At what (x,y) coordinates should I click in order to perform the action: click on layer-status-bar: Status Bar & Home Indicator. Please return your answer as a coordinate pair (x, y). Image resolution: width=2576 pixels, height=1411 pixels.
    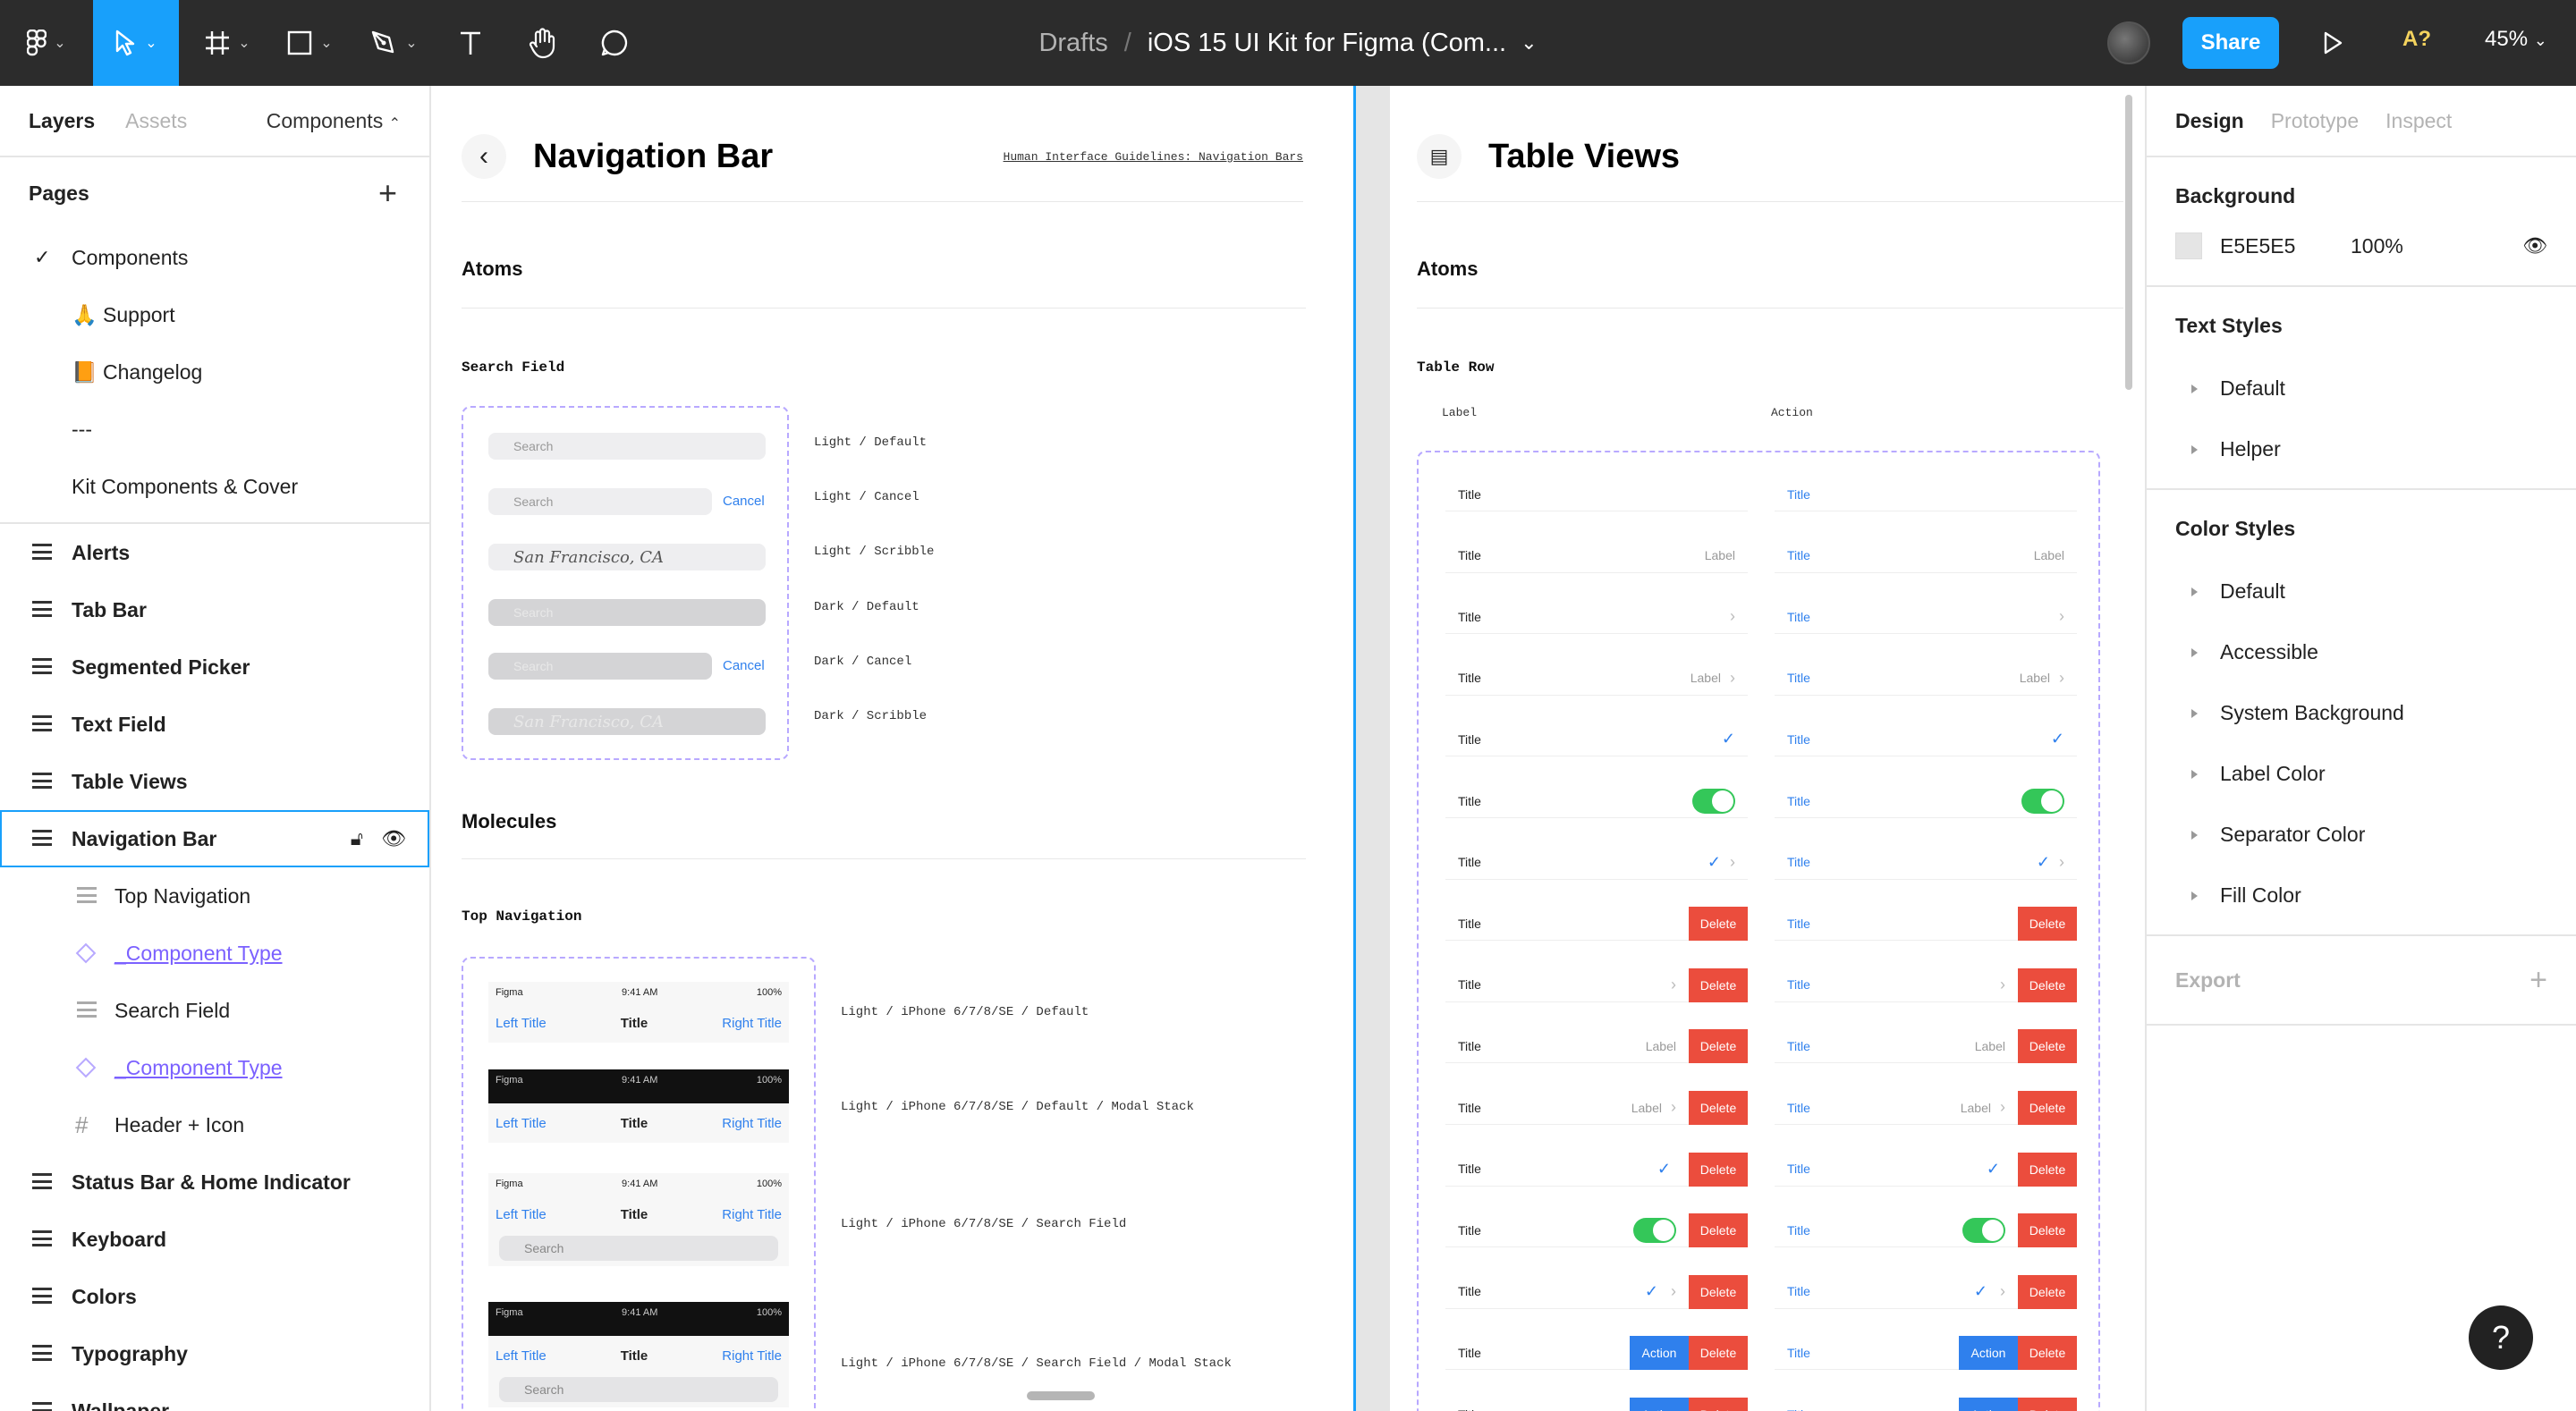
    Looking at the image, I should click on (214, 1182).